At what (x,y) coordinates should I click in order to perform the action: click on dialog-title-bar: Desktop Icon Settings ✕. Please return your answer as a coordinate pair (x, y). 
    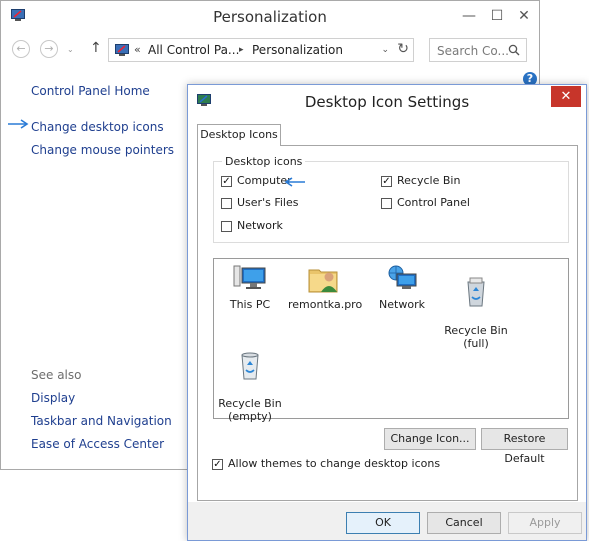
    Looking at the image, I should click on (387, 101).